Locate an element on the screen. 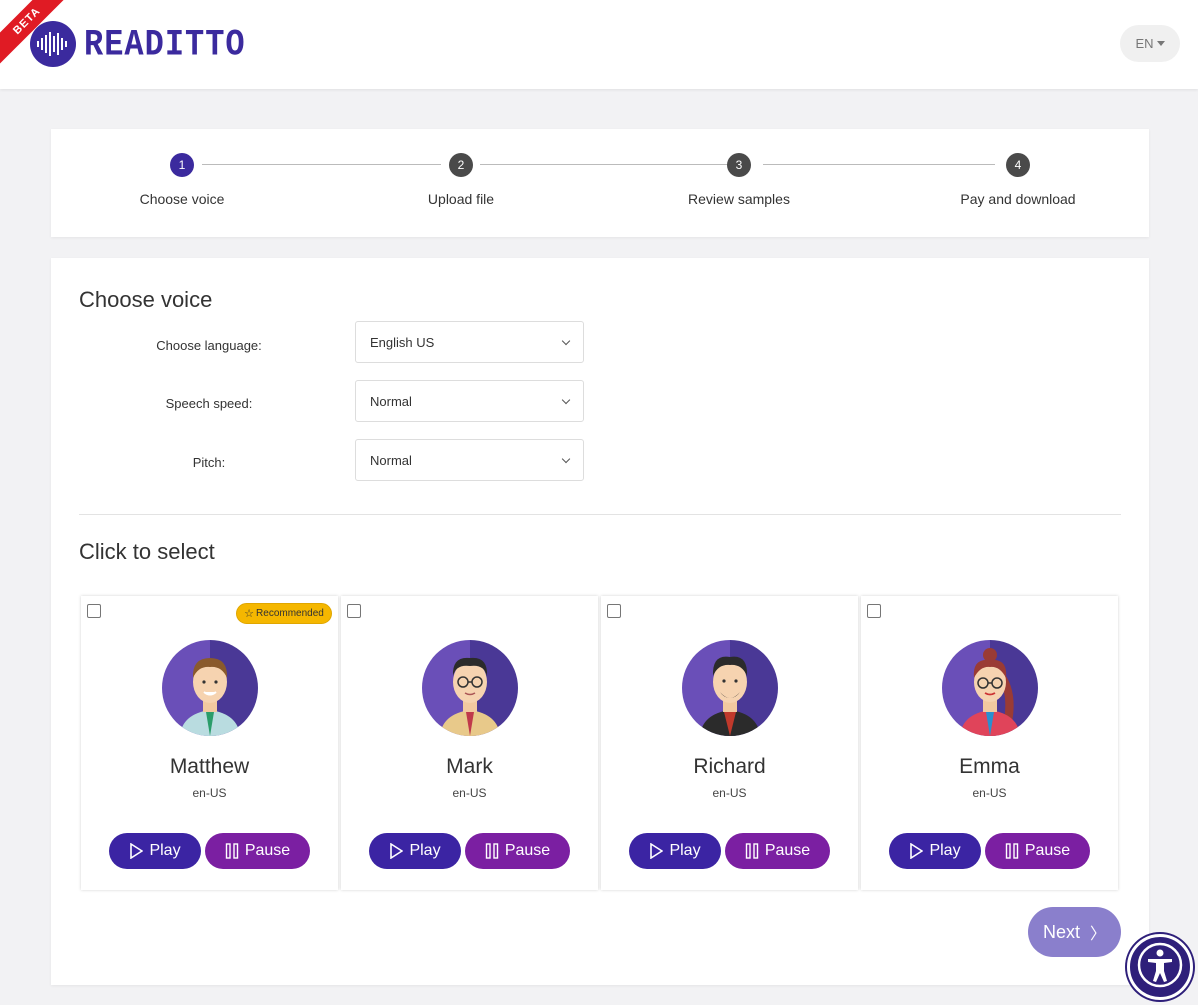 The height and width of the screenshot is (1005, 1198). next-button: Next 〉 is located at coordinates (1074, 932).